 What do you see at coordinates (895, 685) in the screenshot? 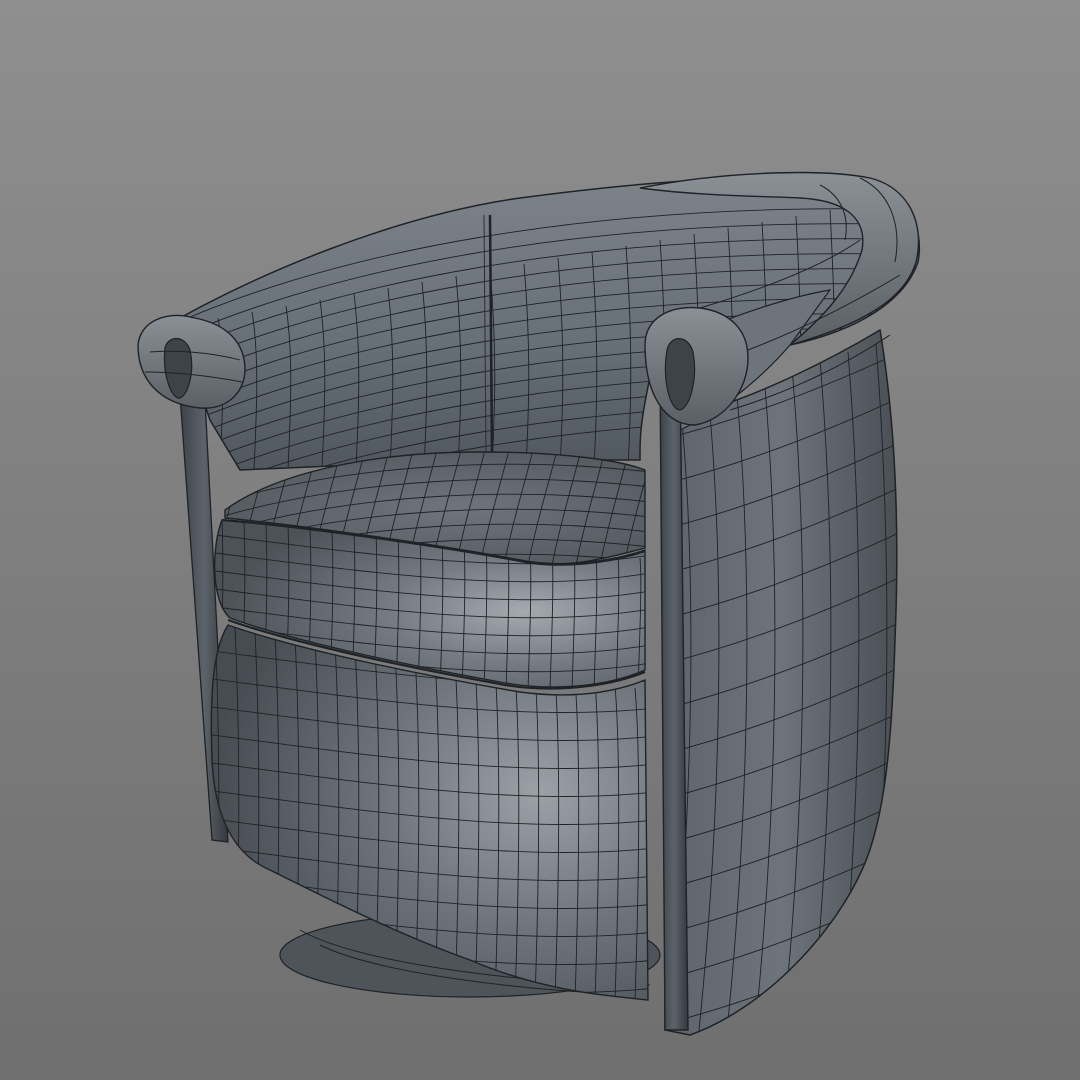
I see `mesh-edge` at bounding box center [895, 685].